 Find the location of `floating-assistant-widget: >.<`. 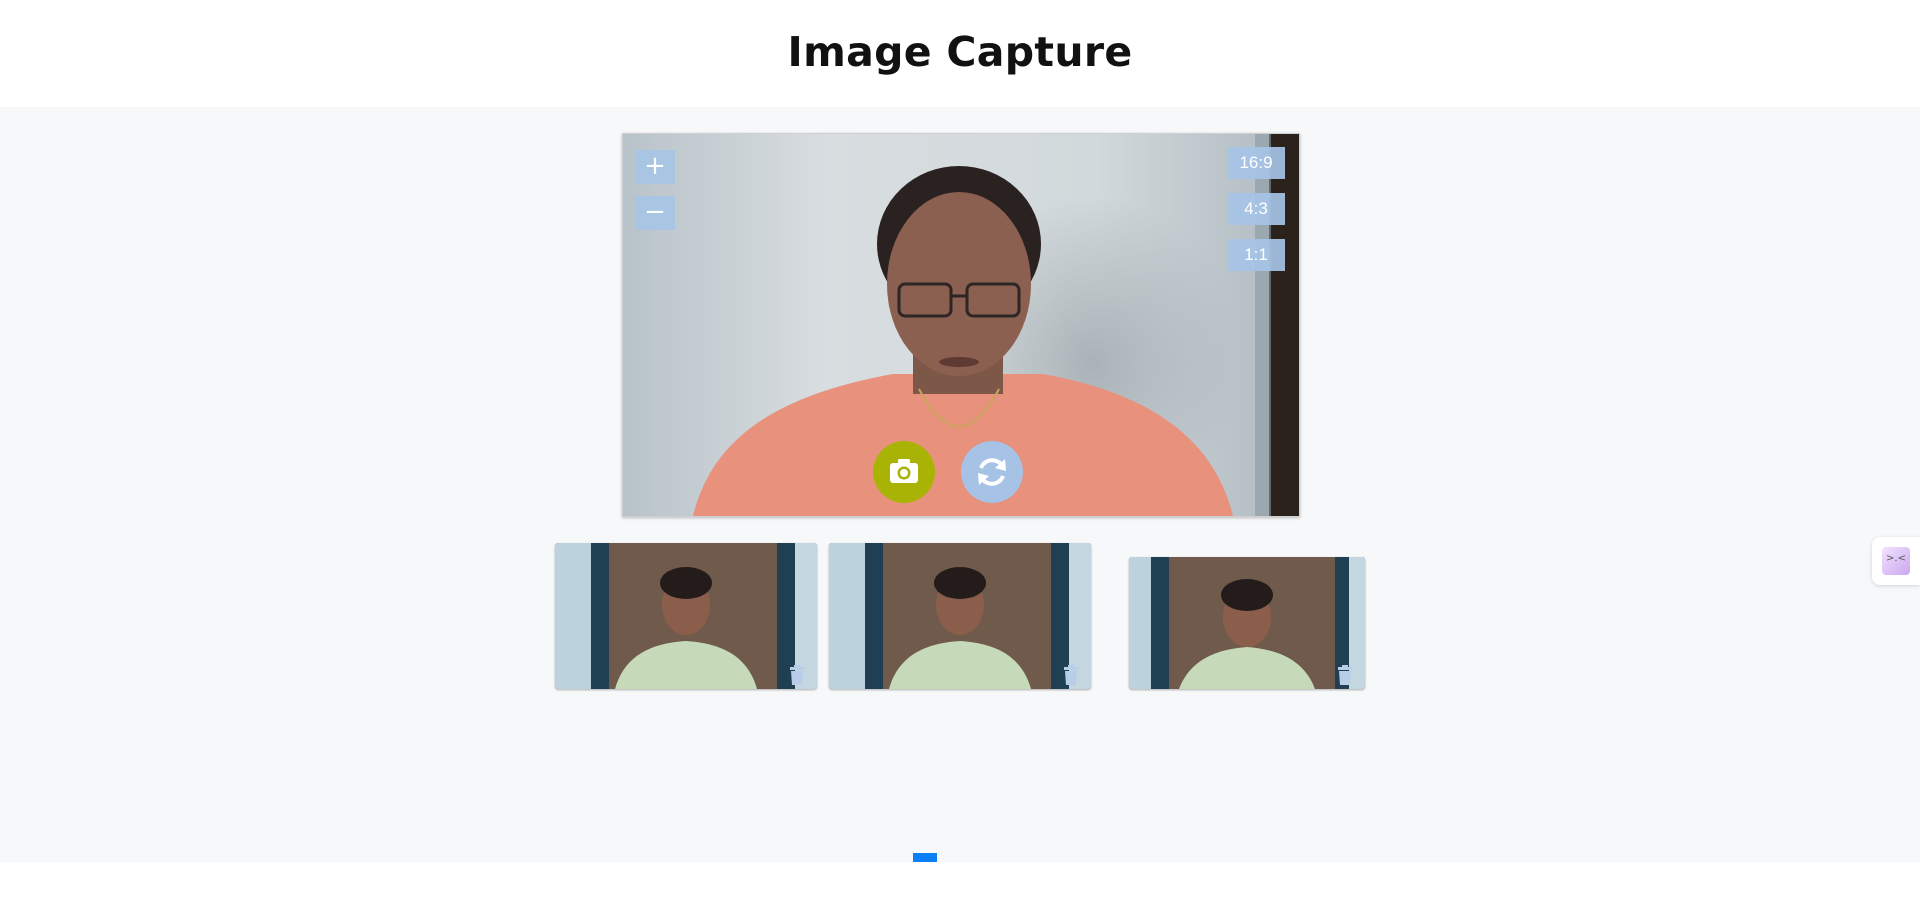

floating-assistant-widget: >.< is located at coordinates (1896, 561).